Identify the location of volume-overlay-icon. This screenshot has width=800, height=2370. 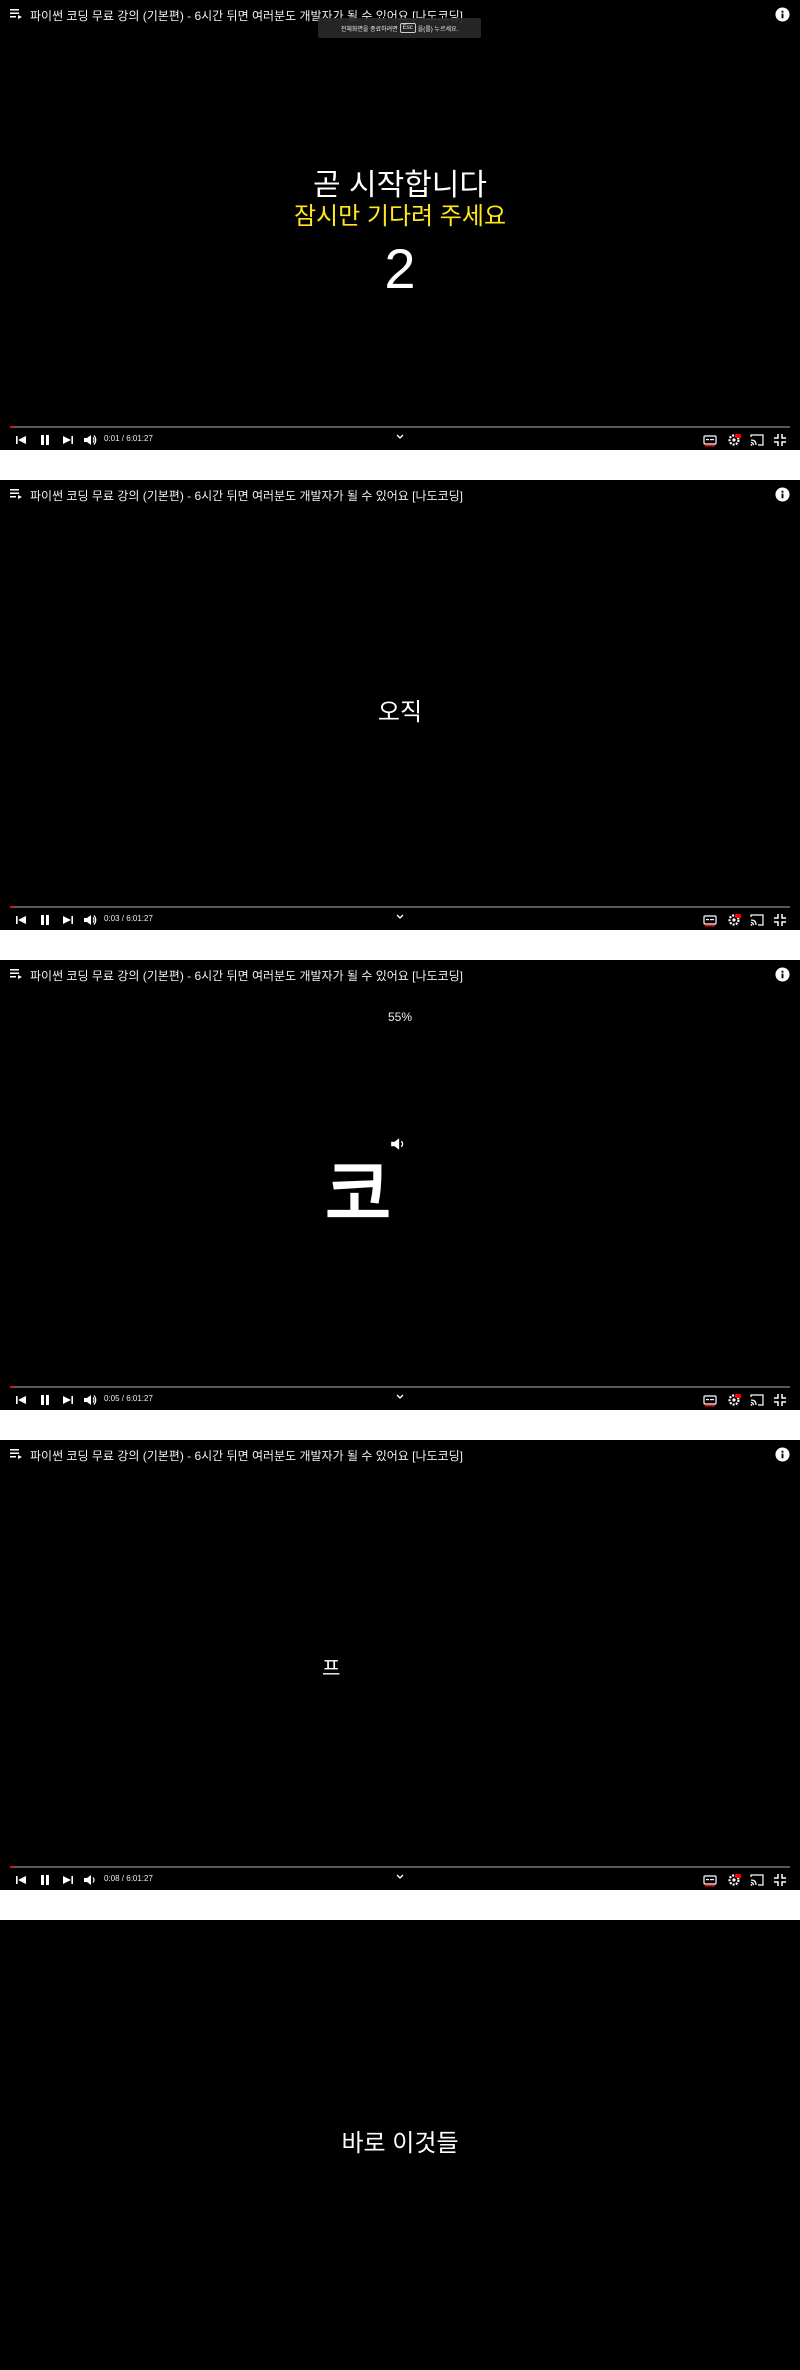
(397, 1144).